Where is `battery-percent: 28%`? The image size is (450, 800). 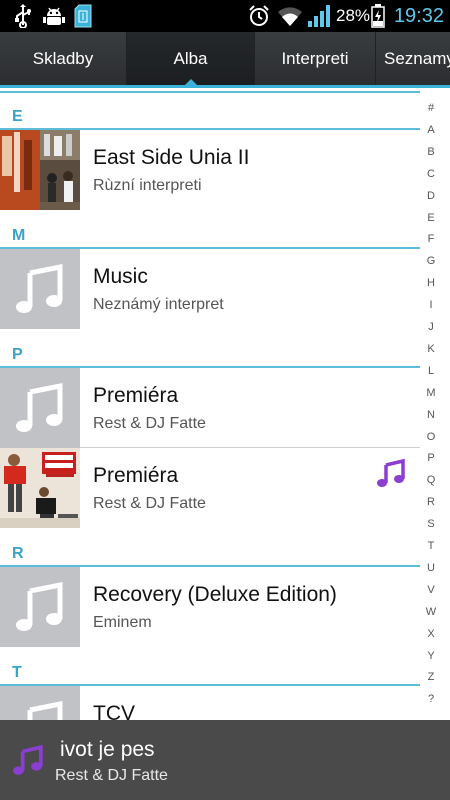 battery-percent: 28% is located at coordinates (353, 15).